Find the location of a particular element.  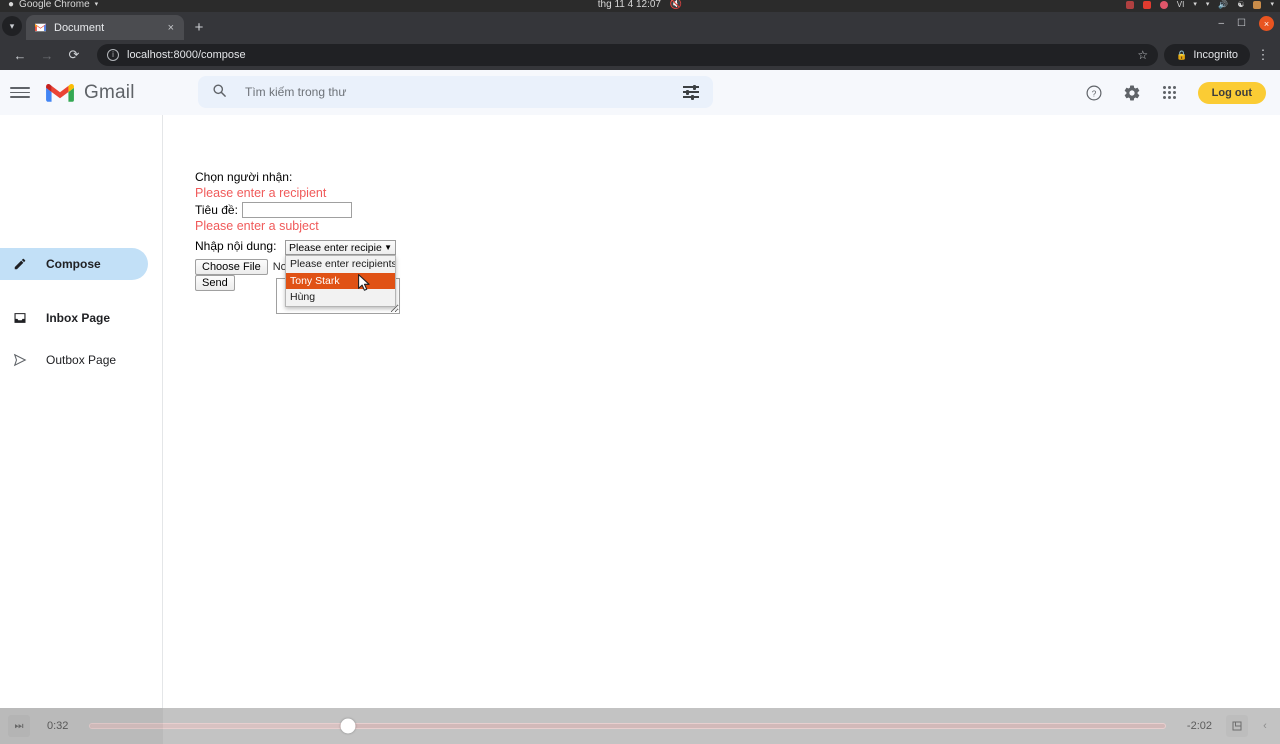

compose-pencil-icon is located at coordinates (20, 264).